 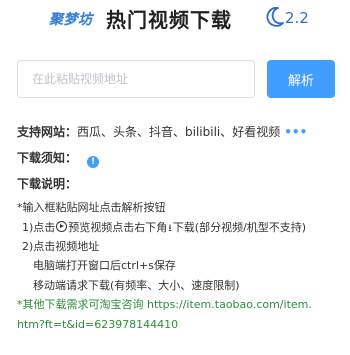 What do you see at coordinates (71, 20) in the screenshot?
I see `brand-logo: 聚梦坊` at bounding box center [71, 20].